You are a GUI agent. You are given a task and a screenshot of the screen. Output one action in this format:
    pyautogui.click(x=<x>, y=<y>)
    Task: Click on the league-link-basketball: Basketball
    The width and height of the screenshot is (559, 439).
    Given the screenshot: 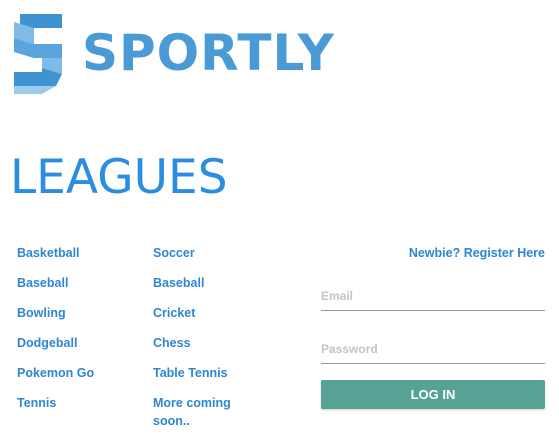 What is the action you would take?
    pyautogui.click(x=77, y=253)
    